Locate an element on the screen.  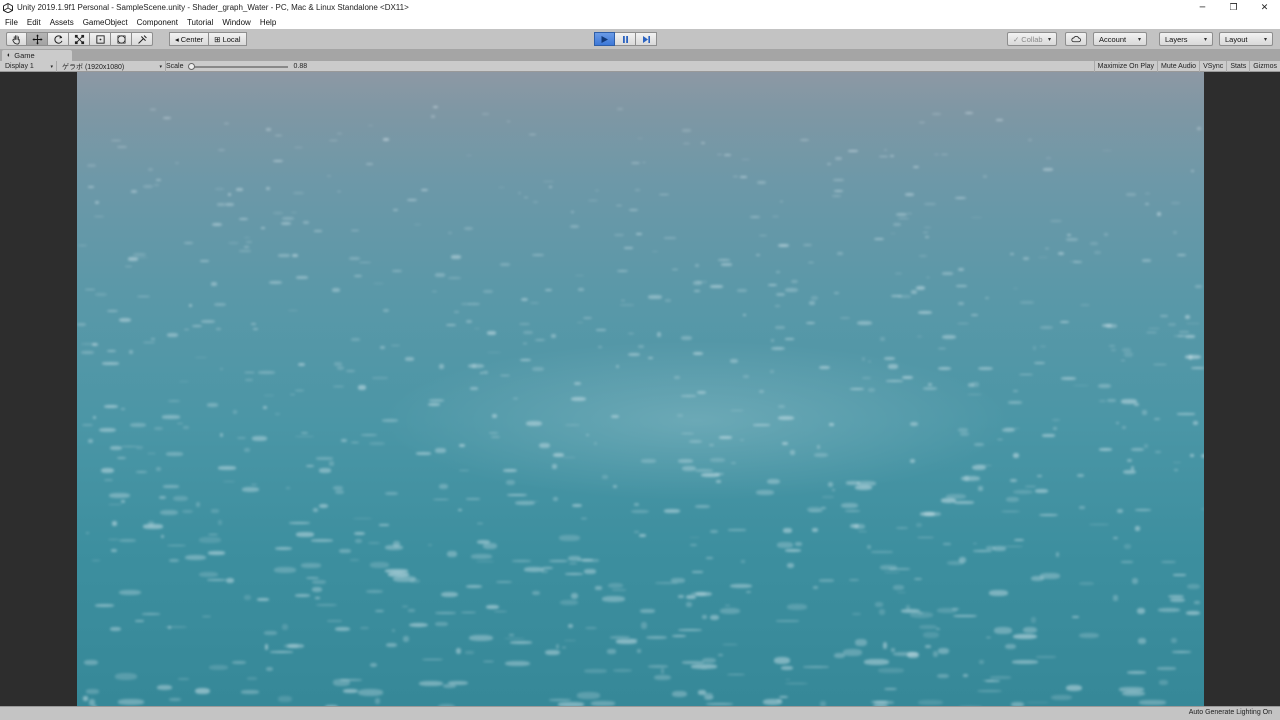
layout-dropdown: Layout ▾ is located at coordinates (1246, 39).